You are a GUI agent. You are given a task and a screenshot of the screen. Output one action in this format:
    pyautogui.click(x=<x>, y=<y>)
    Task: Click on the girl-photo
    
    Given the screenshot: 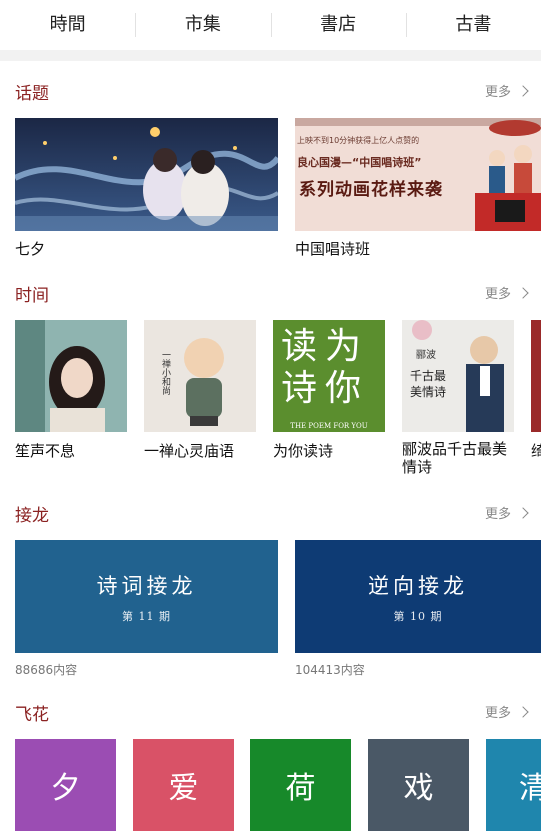 What is the action you would take?
    pyautogui.click(x=71, y=376)
    